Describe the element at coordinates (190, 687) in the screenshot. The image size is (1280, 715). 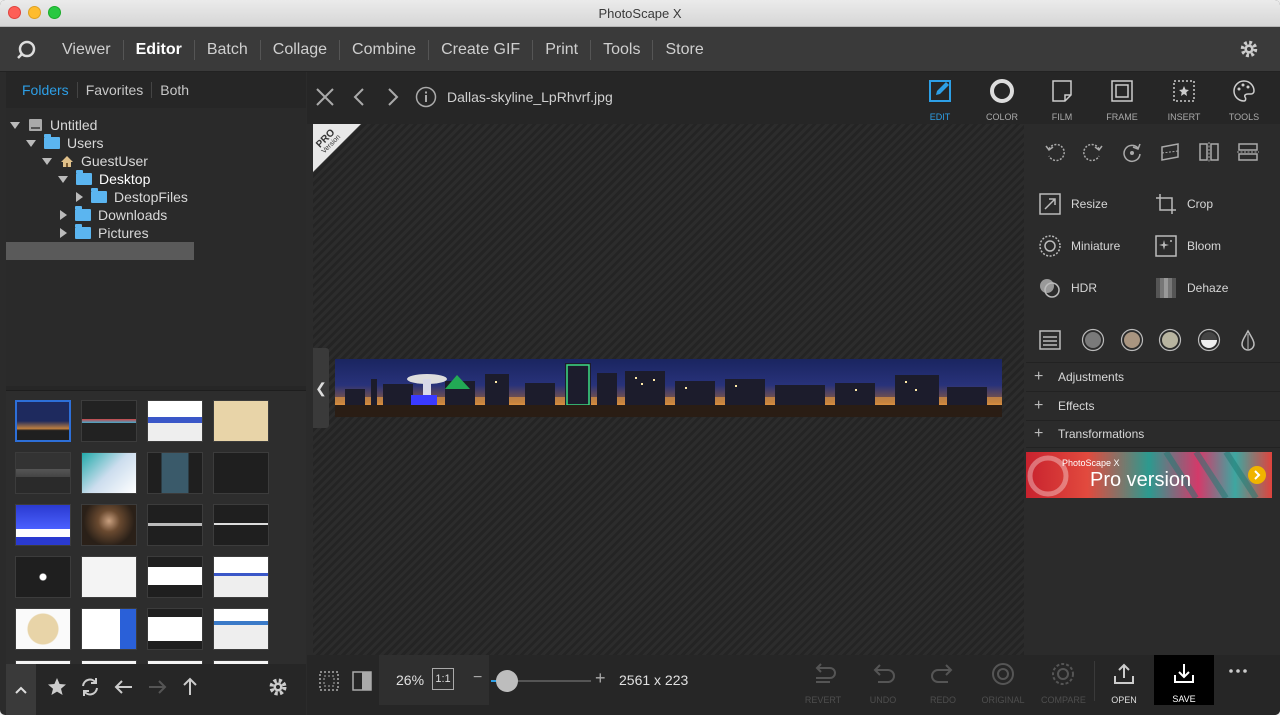
I see `up-arrow-icon` at that location.